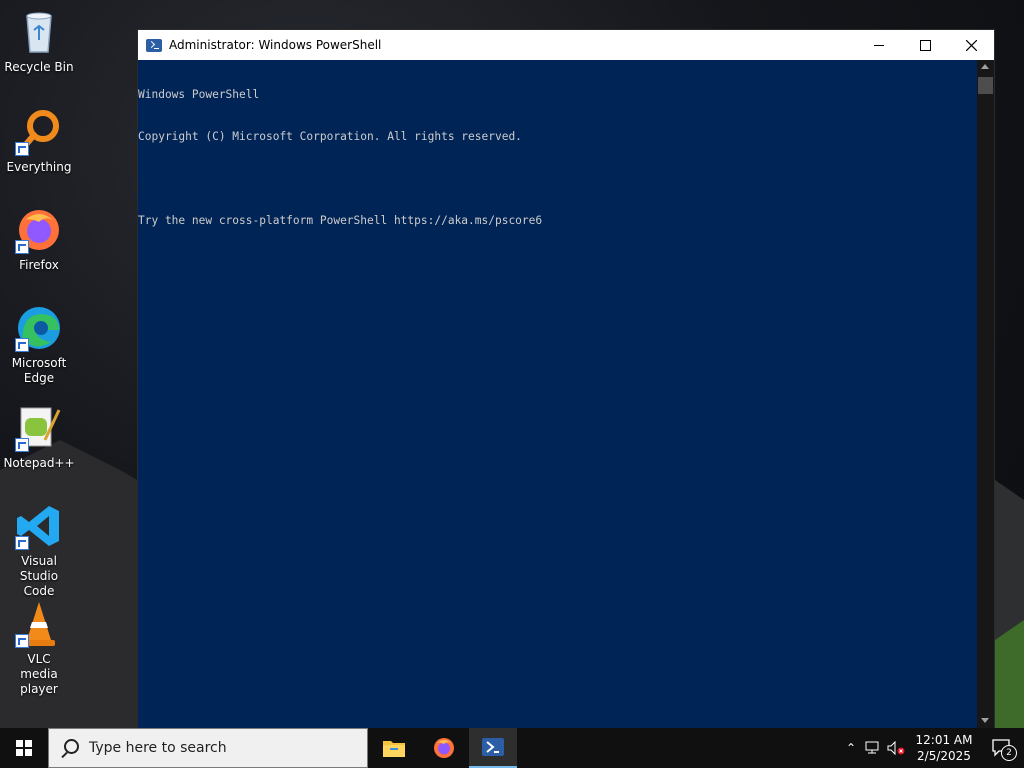 This screenshot has height=768, width=1024. I want to click on edge-icon, so click(39, 328).